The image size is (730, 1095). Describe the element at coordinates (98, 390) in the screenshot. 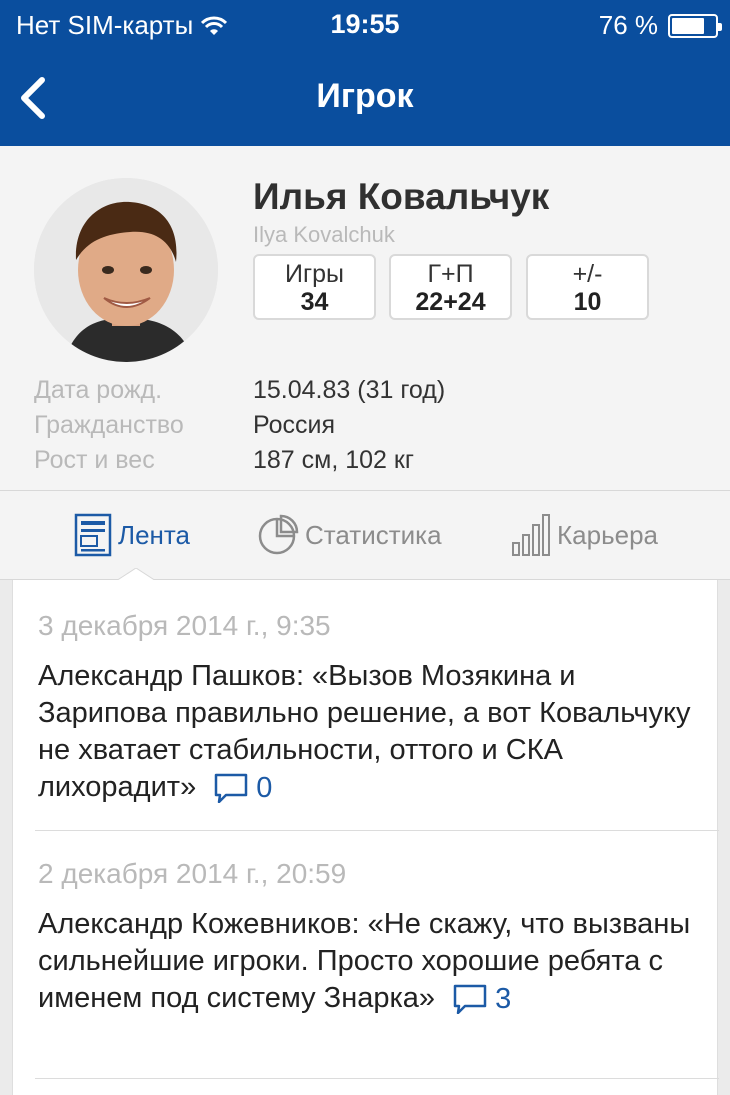

I see `birthdate-label: Дата рожд.` at that location.